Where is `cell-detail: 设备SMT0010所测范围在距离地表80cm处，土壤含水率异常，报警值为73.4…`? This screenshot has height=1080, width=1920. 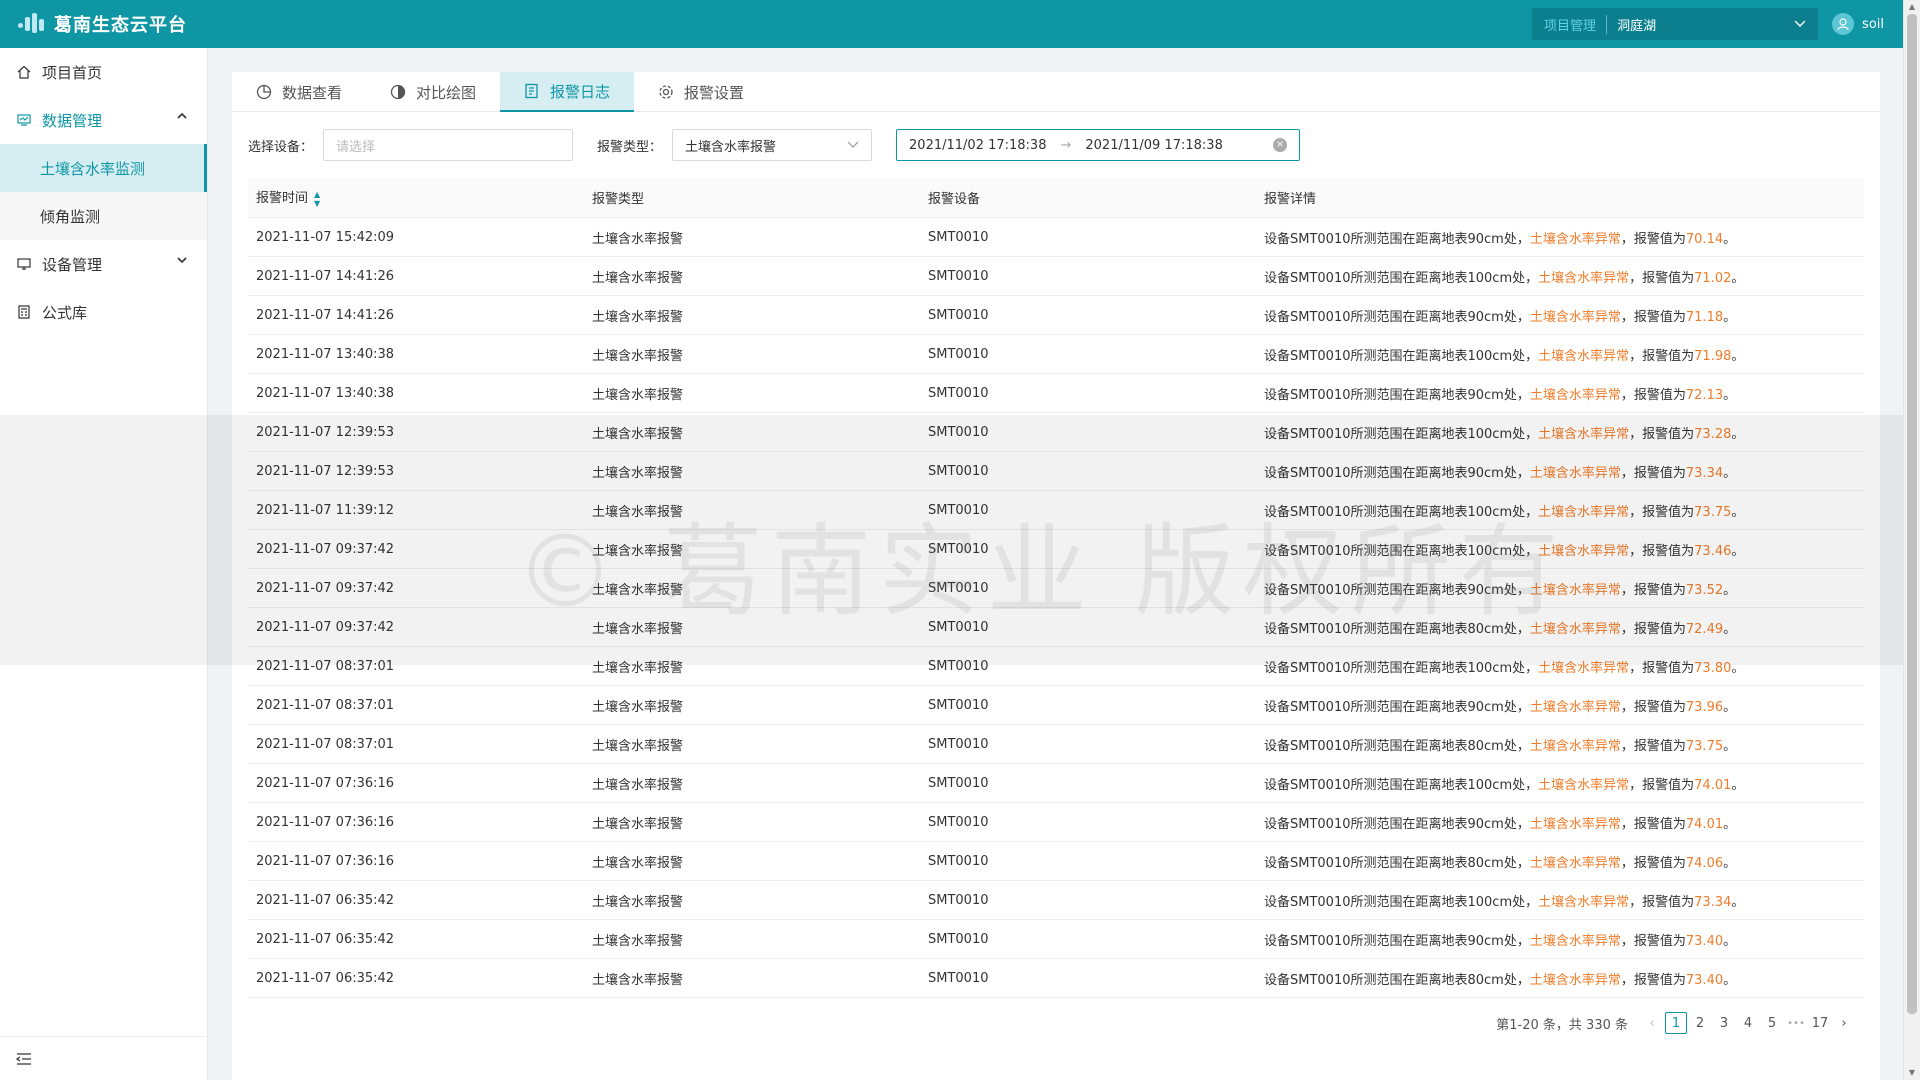 cell-detail: 设备SMT0010所测范围在距离地表80cm处，土壤含水率异常，报警值为73.4… is located at coordinates (1500, 980).